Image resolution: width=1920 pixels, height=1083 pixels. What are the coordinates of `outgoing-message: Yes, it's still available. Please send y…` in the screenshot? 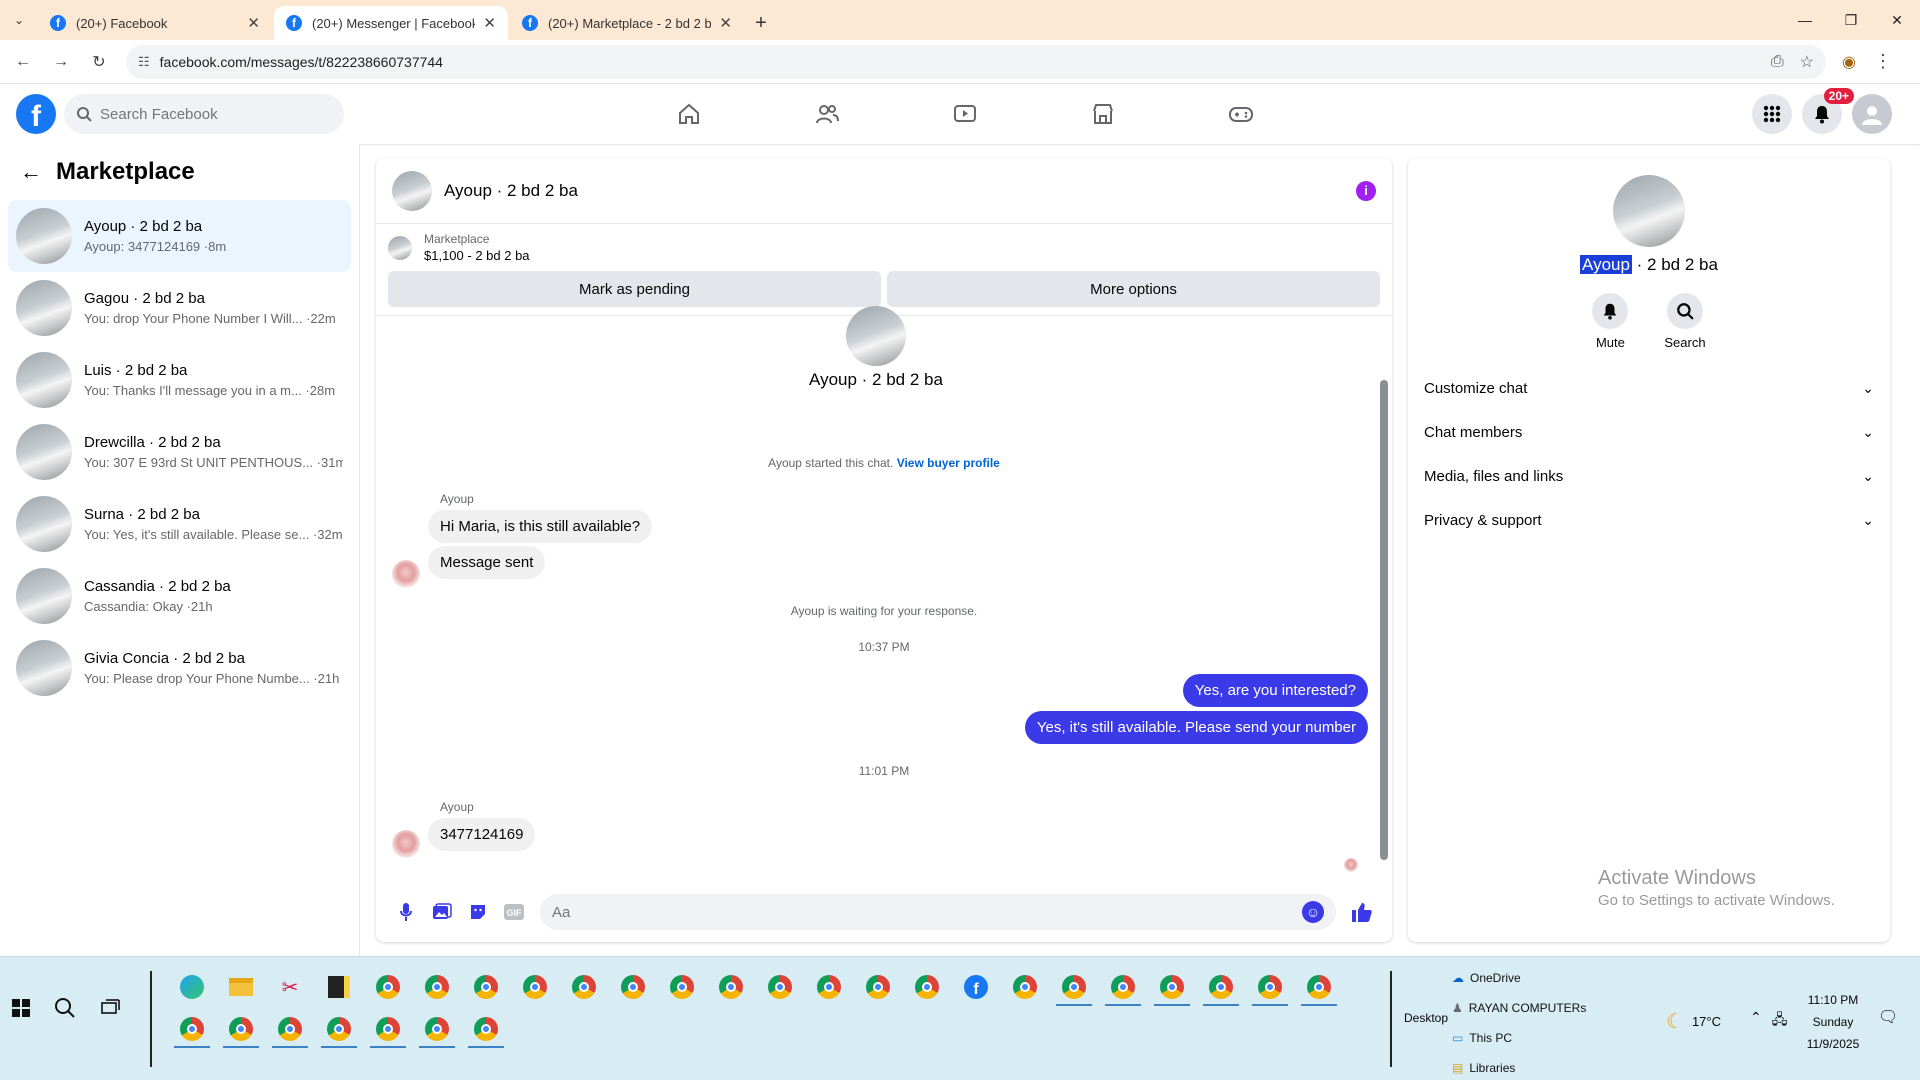 It's located at (1196, 727).